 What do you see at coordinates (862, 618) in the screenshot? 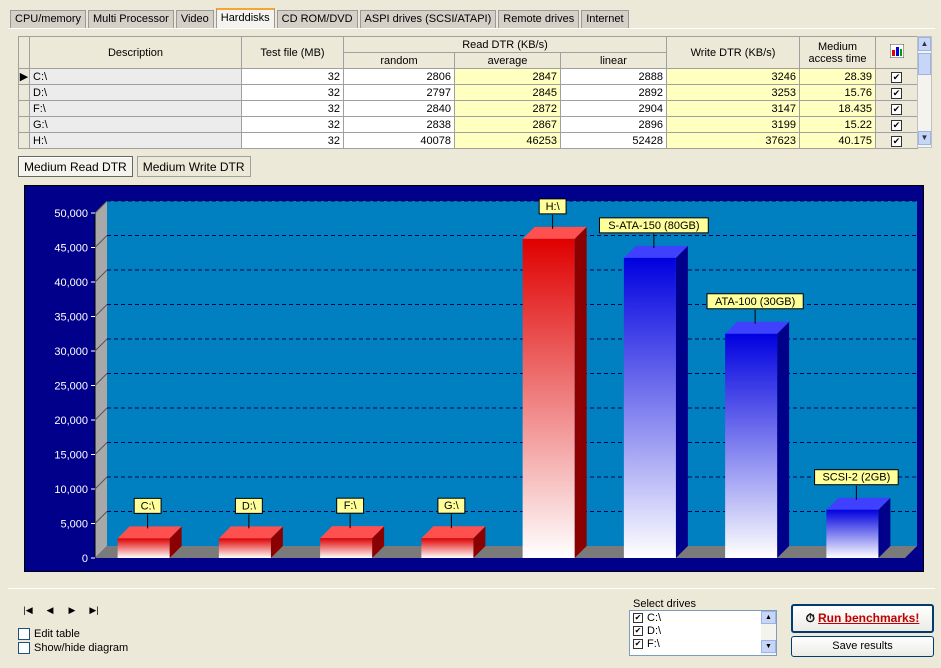
I see `run-benchmarks-button: ⏱ Run benchmarks!` at bounding box center [862, 618].